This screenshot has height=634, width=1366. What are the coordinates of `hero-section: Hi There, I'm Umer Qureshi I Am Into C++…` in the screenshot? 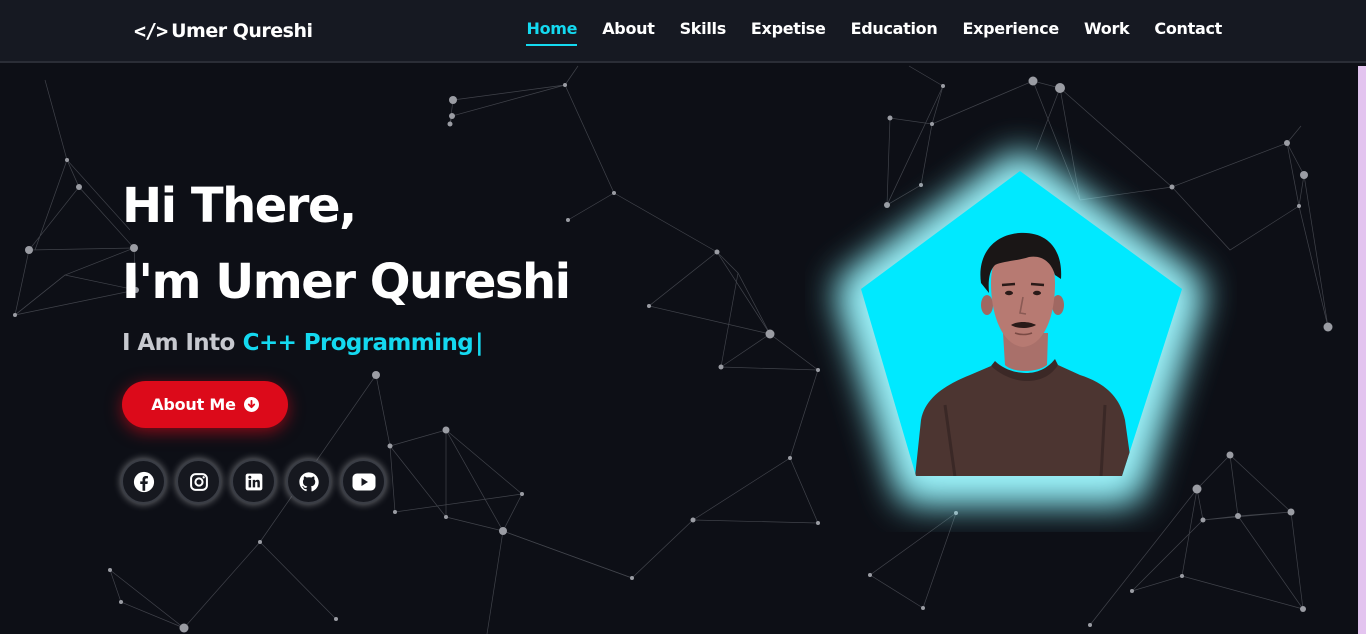 It's located at (346, 262).